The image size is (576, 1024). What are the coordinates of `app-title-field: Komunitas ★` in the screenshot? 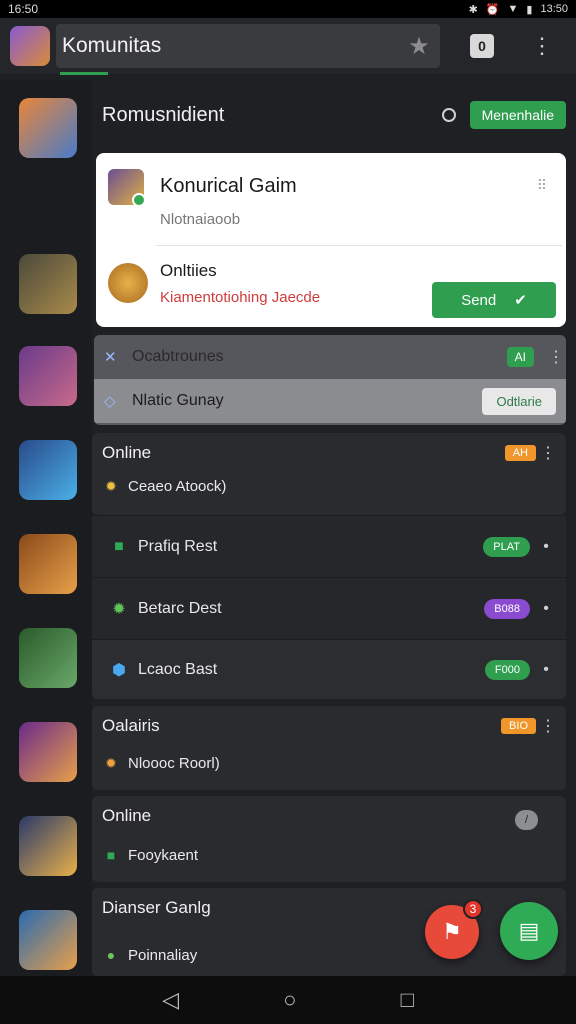 It's located at (248, 46).